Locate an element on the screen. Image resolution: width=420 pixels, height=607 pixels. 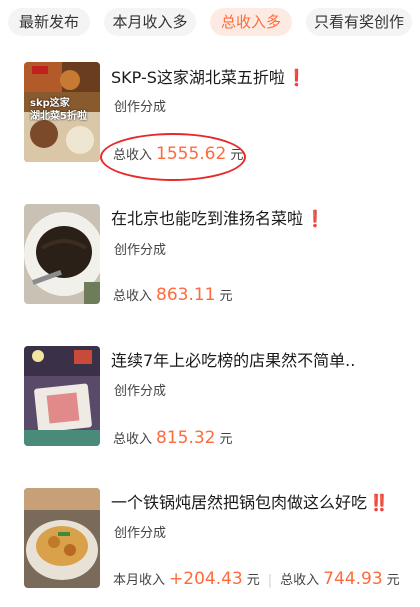
double-exclamation-icon: ‼️ is located at coordinates (379, 502).